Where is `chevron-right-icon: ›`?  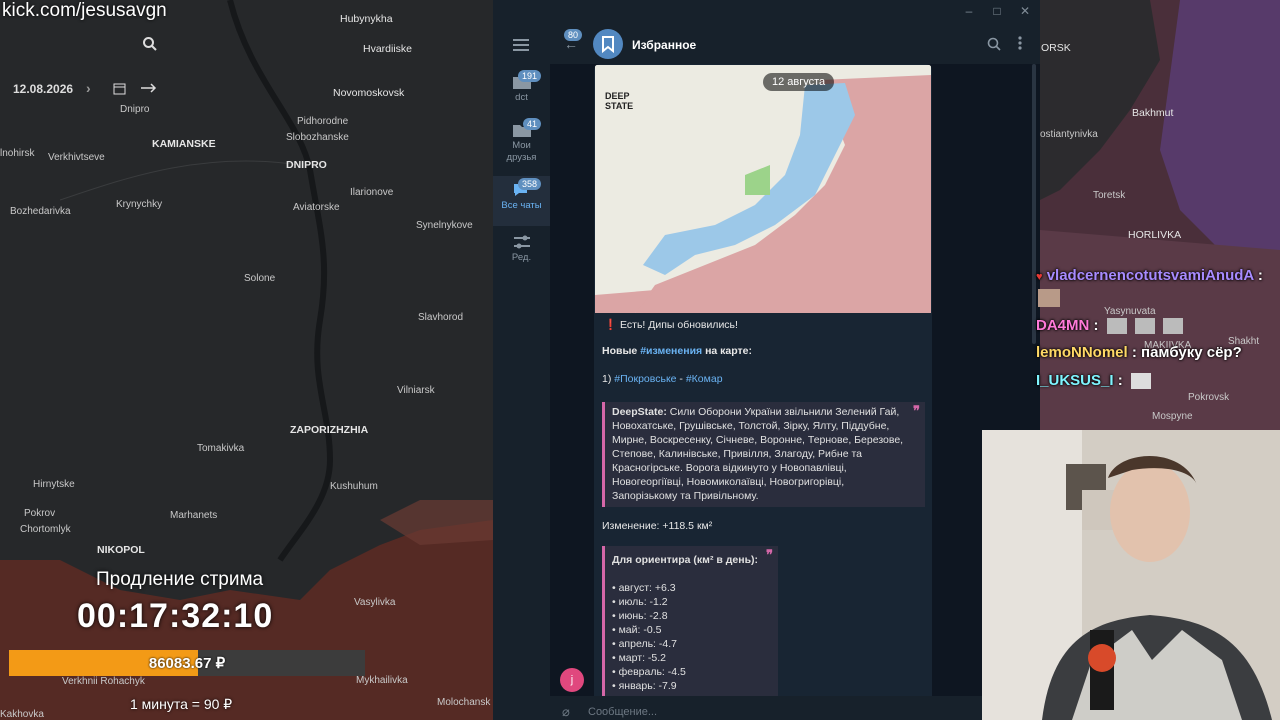 chevron-right-icon: › is located at coordinates (88, 88).